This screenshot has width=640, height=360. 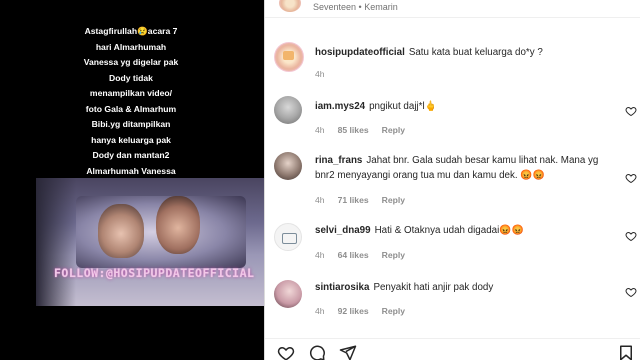 I want to click on comment-body: sintiarosika Penyakit hati anjir pak dody, so click(x=465, y=287).